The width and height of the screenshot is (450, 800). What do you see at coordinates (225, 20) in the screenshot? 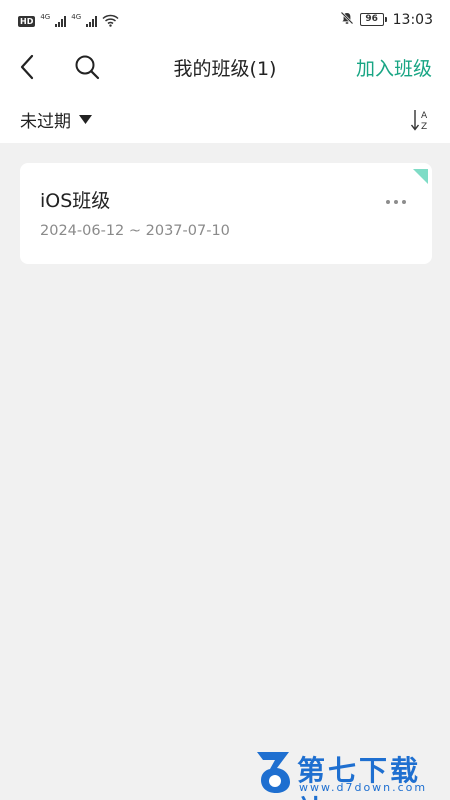
I see `status-bar: HD 4G 4G 96 13:03` at bounding box center [225, 20].